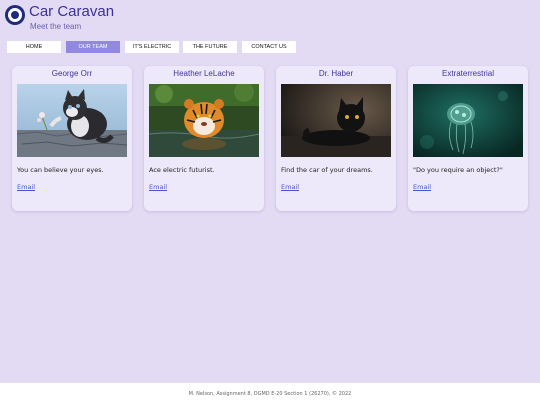  What do you see at coordinates (72, 120) in the screenshot?
I see `kitten-photo` at bounding box center [72, 120].